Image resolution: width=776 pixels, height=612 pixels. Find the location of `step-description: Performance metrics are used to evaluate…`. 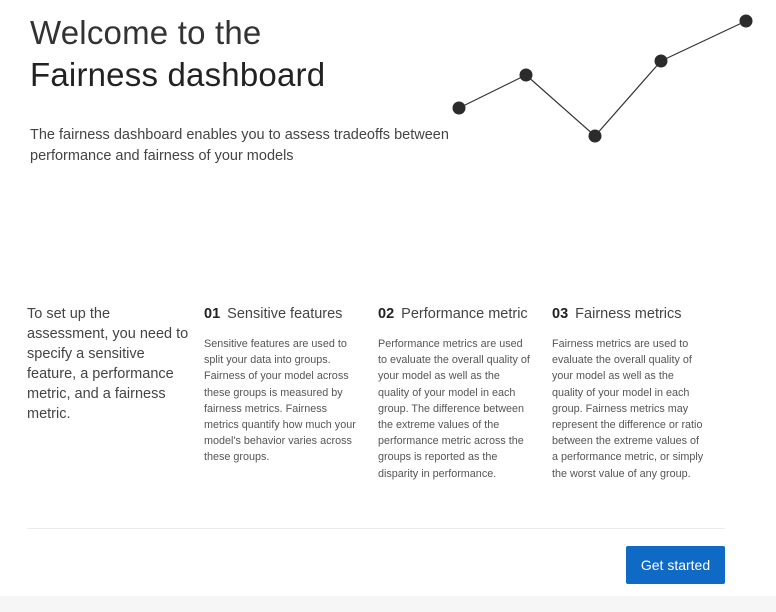

step-description: Performance metrics are used to evaluate… is located at coordinates (454, 409).